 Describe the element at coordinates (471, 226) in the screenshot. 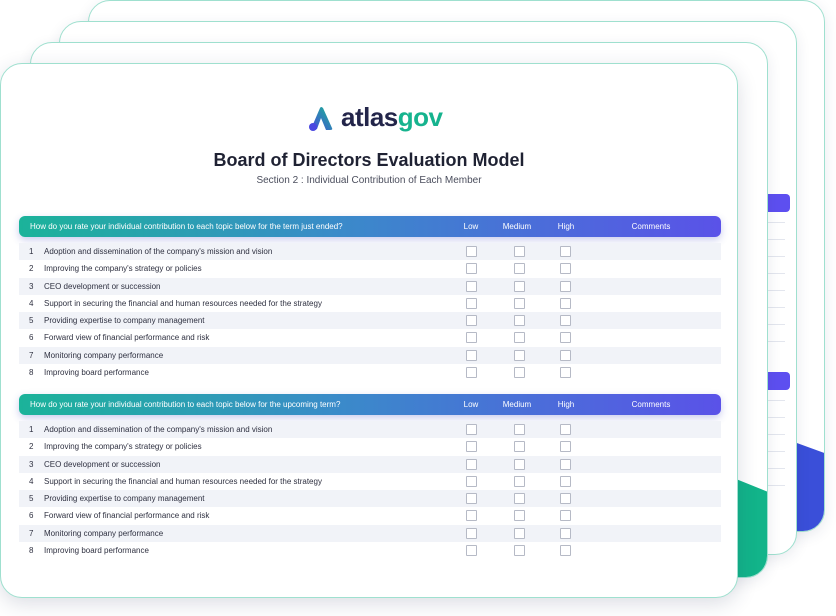

I see `column-low: Low` at that location.